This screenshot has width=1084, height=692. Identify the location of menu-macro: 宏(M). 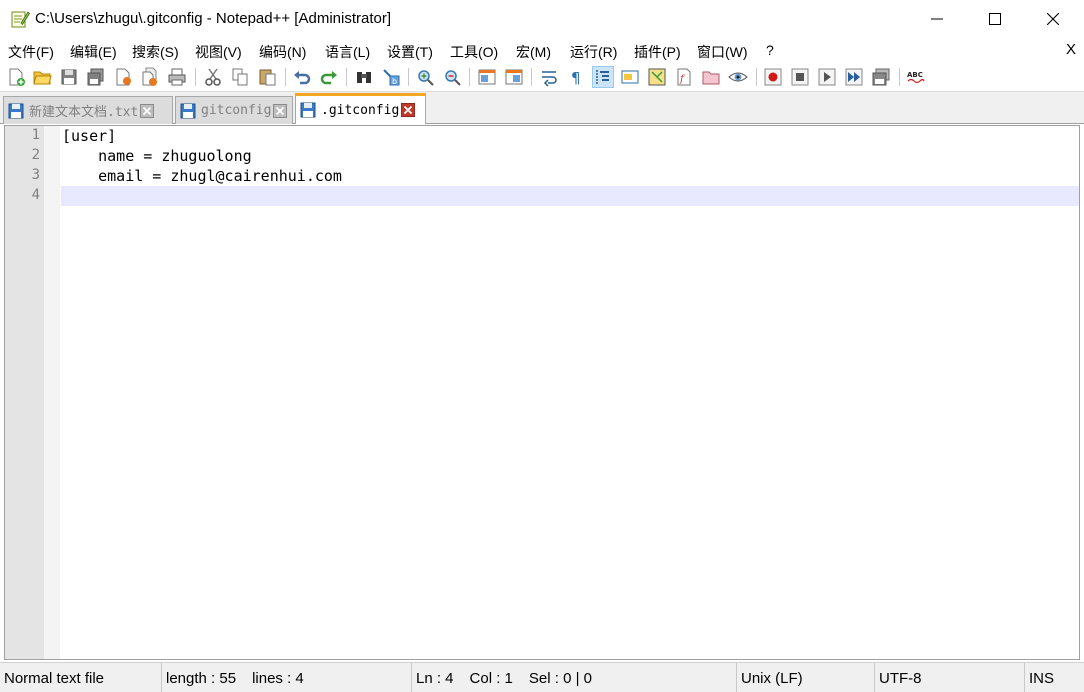
(533, 52).